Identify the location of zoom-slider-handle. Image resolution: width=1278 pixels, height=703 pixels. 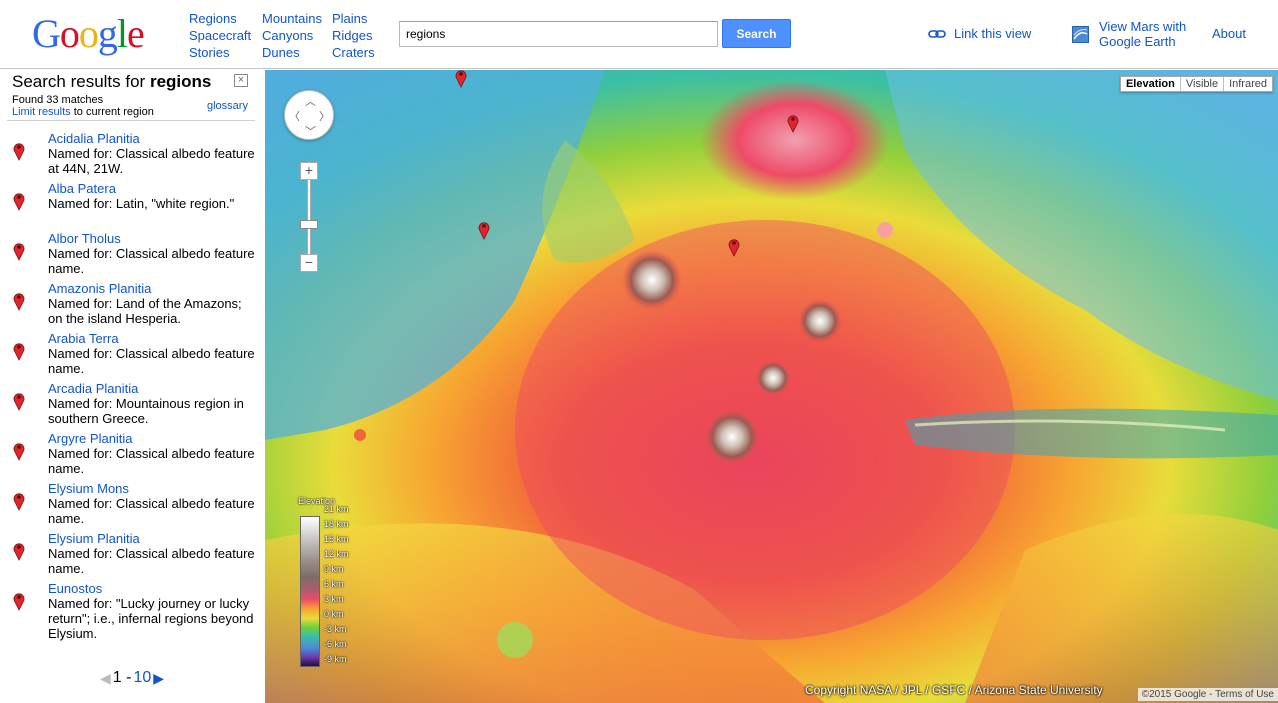
(309, 224).